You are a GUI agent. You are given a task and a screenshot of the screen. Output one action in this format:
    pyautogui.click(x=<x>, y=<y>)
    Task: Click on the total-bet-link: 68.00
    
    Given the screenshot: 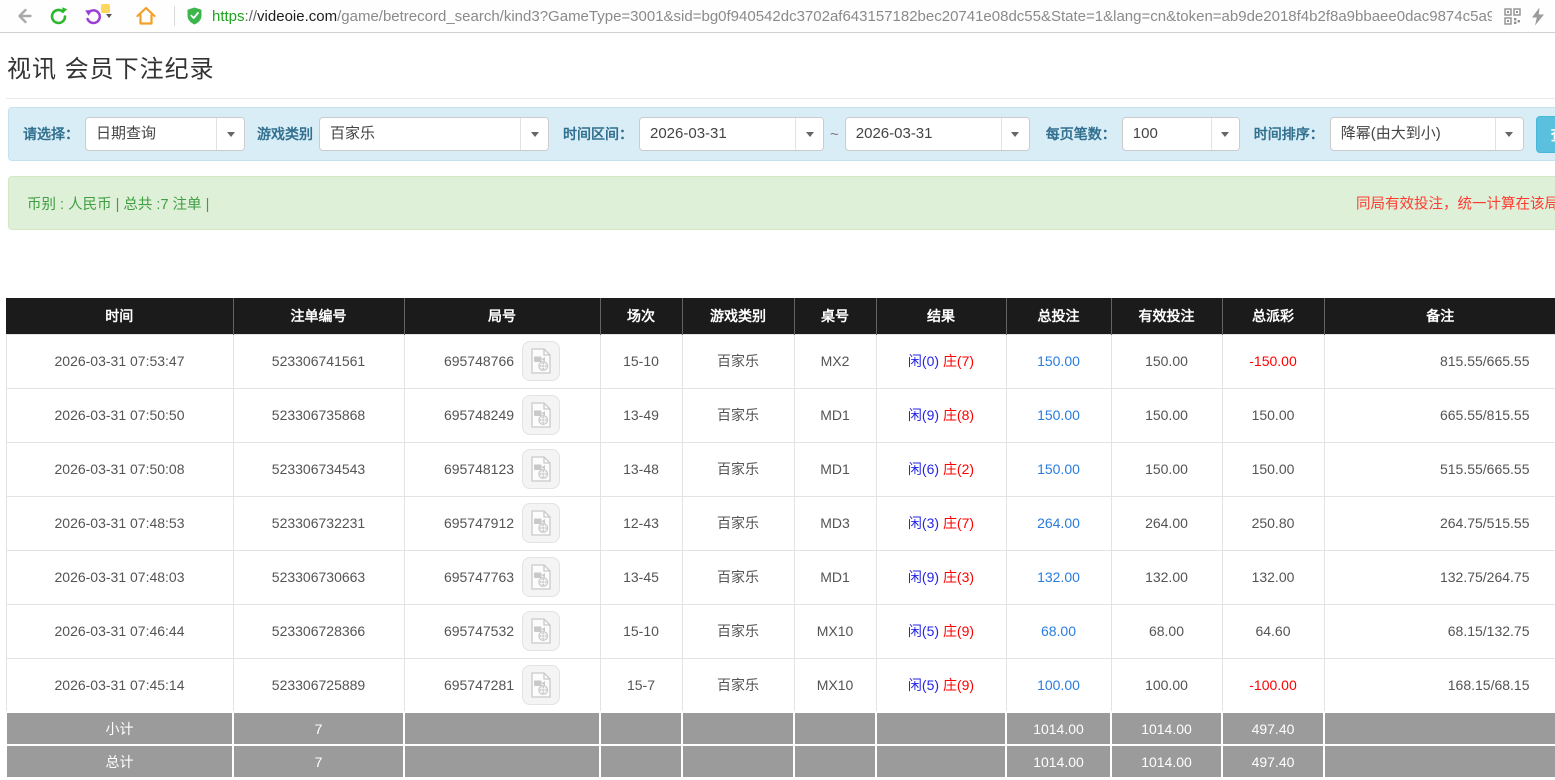 What is the action you would take?
    pyautogui.click(x=1058, y=631)
    